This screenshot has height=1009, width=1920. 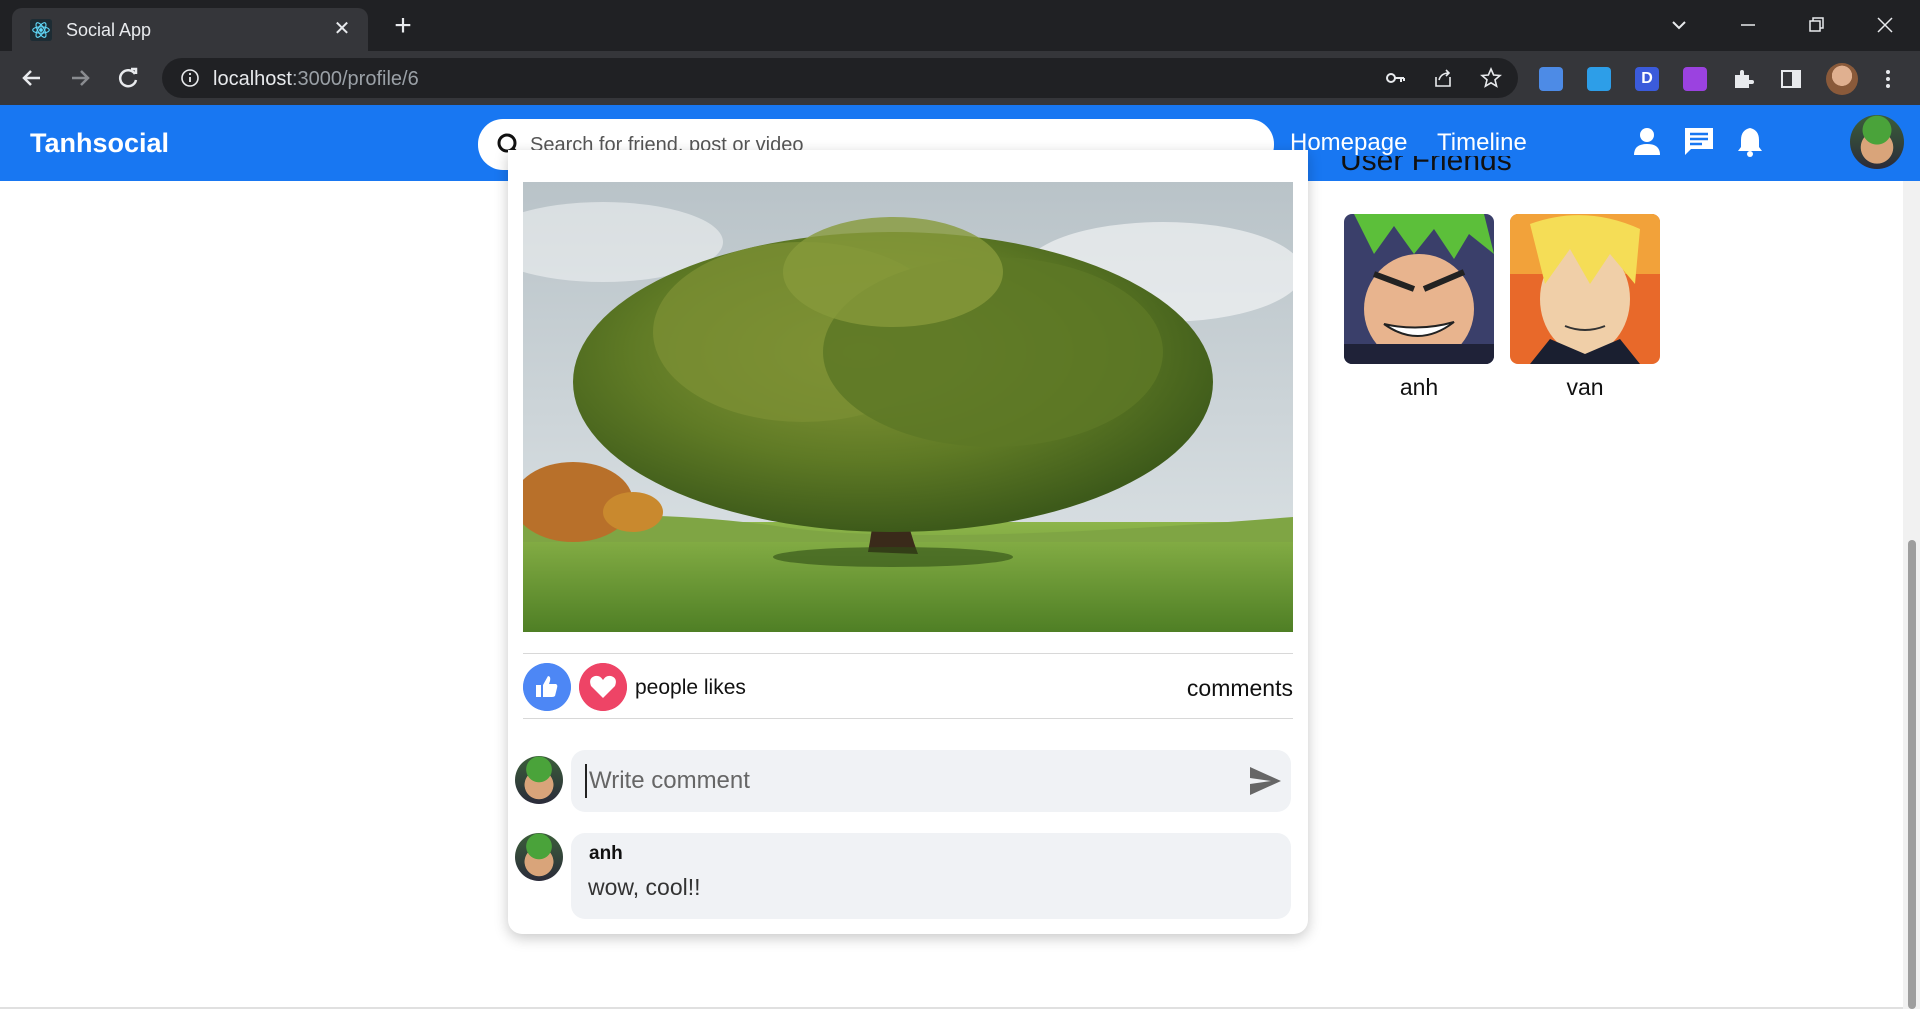 I want to click on browser-toolbar: localhost:3000/profile/6 D, so click(x=960, y=78).